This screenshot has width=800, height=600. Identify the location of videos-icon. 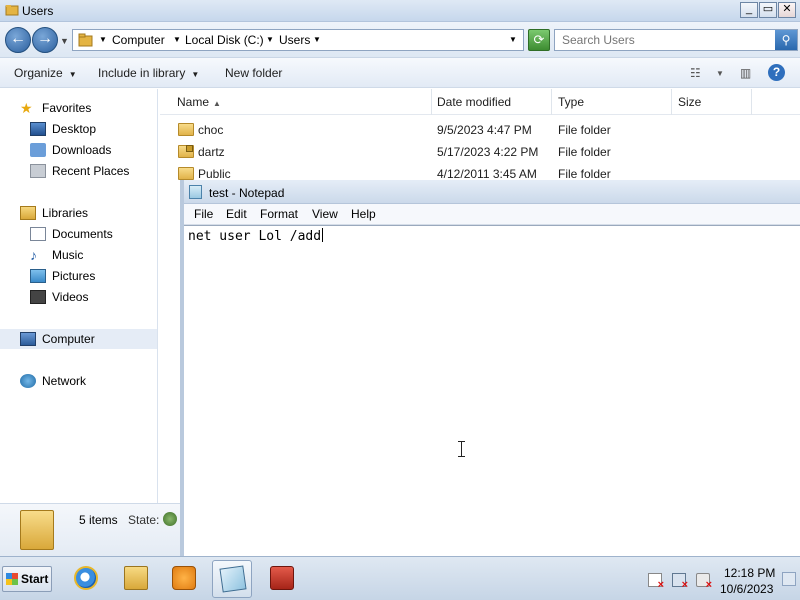
(38, 297).